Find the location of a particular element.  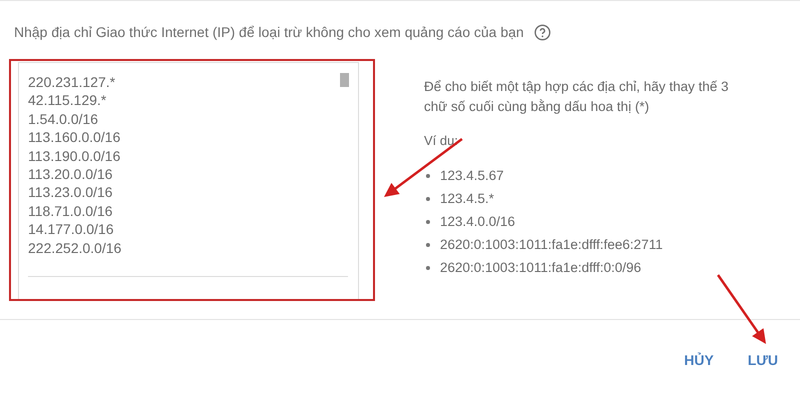

scrollbar-thumb is located at coordinates (344, 80).